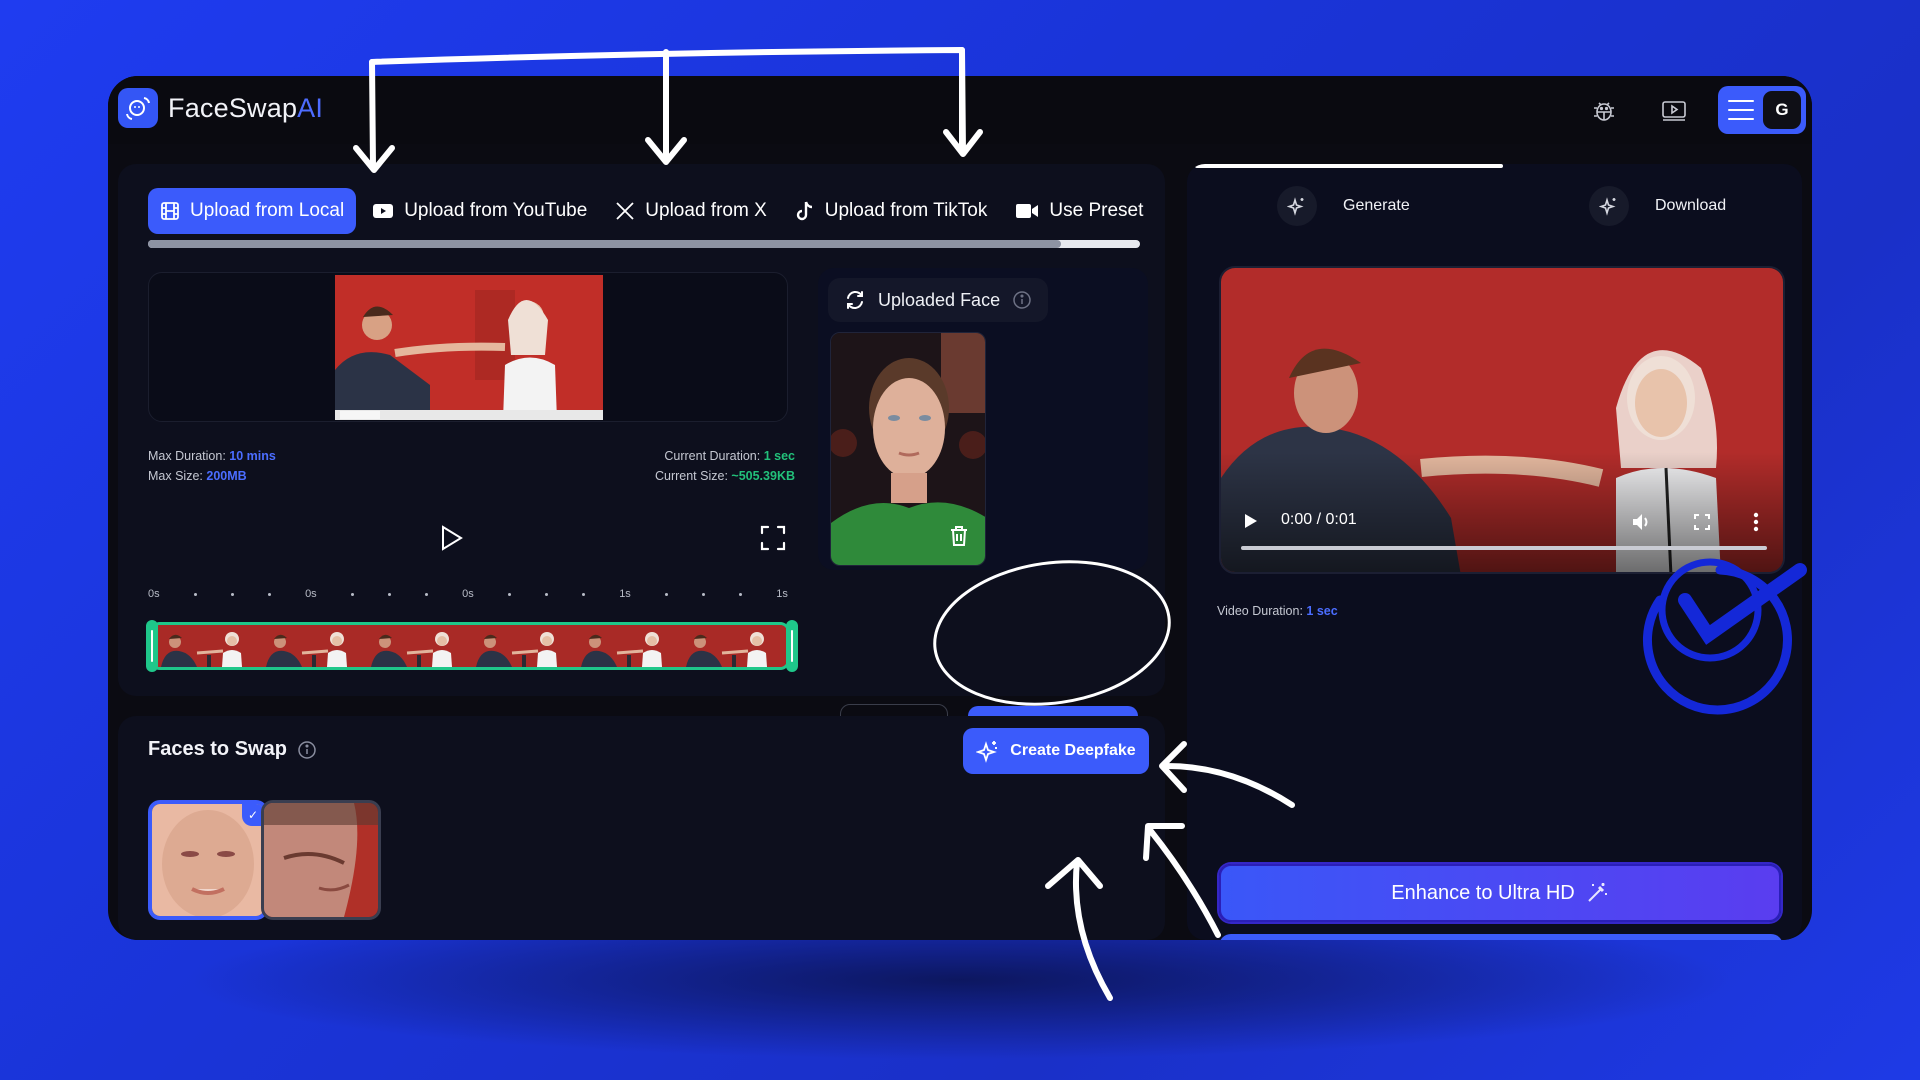 The width and height of the screenshot is (1920, 1080). I want to click on bug-icon, so click(1604, 111).